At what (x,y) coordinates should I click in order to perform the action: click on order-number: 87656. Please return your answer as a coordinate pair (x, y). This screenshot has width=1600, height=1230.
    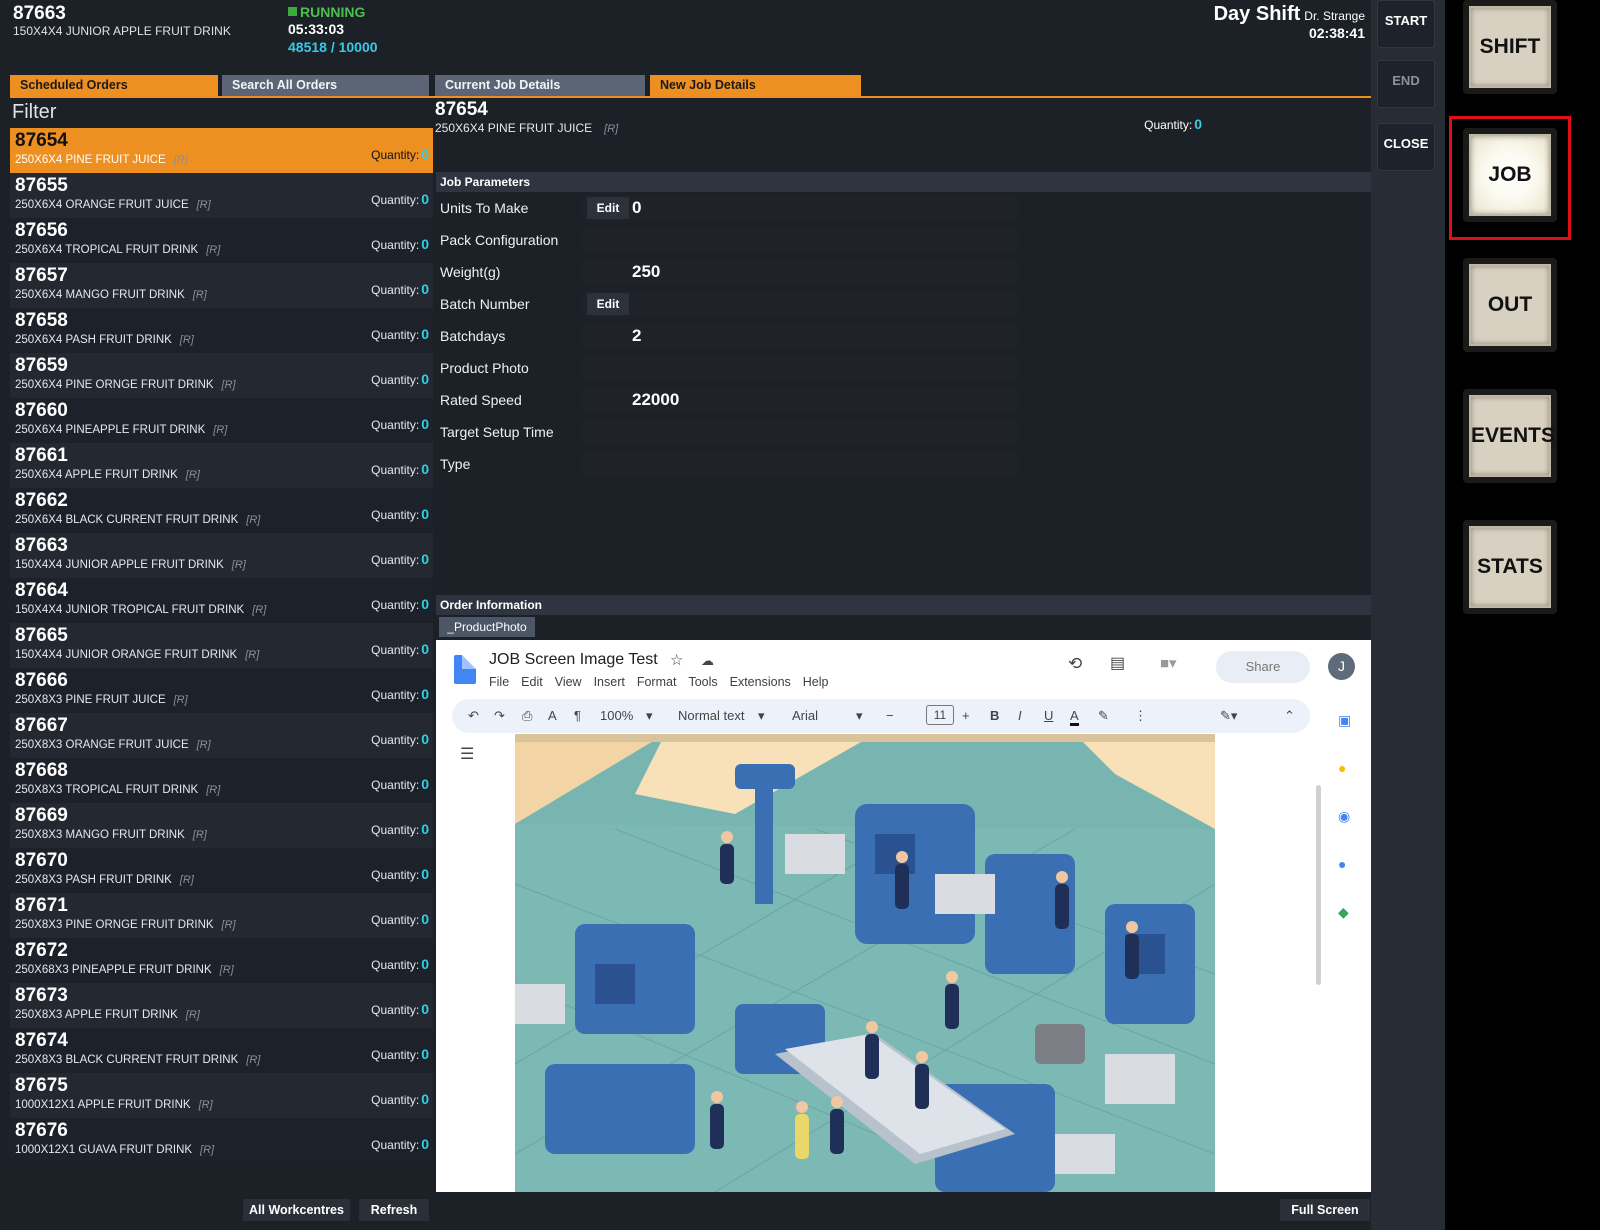
    Looking at the image, I should click on (41, 230).